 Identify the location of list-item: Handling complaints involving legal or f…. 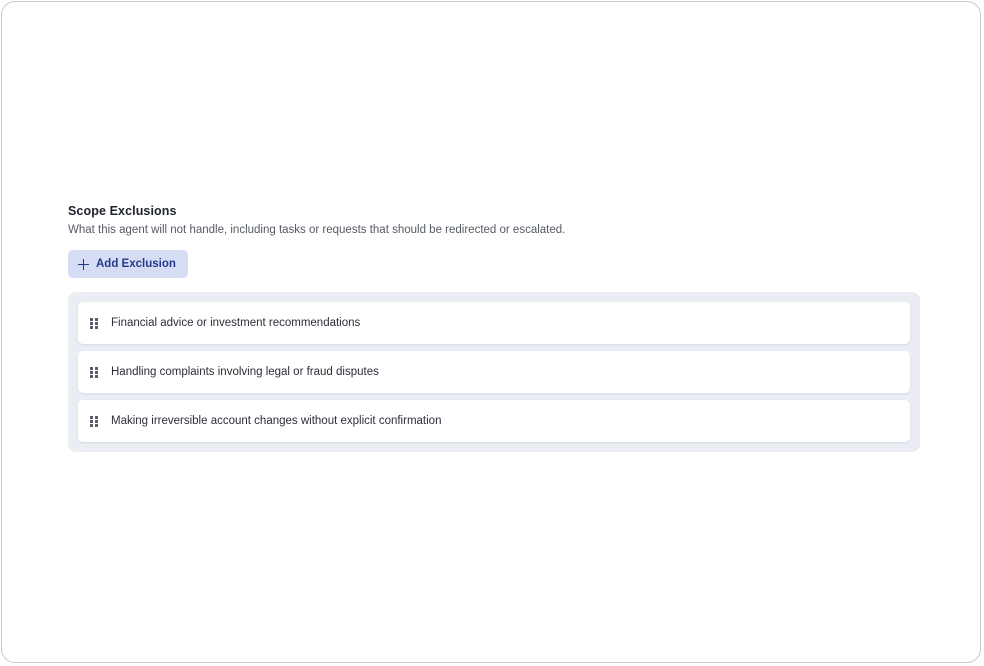
(494, 372).